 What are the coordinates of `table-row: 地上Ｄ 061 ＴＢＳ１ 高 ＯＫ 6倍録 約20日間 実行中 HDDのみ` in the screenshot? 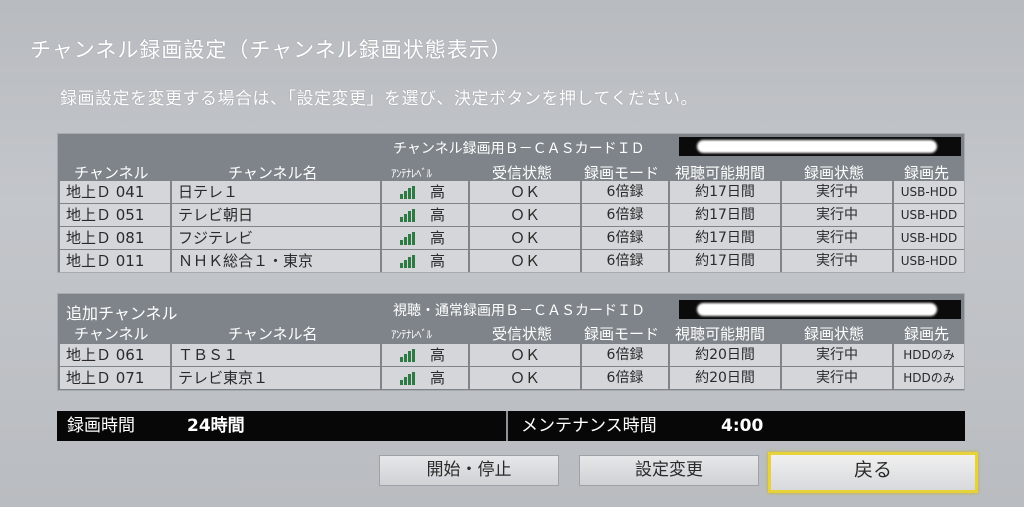 It's located at (512, 355).